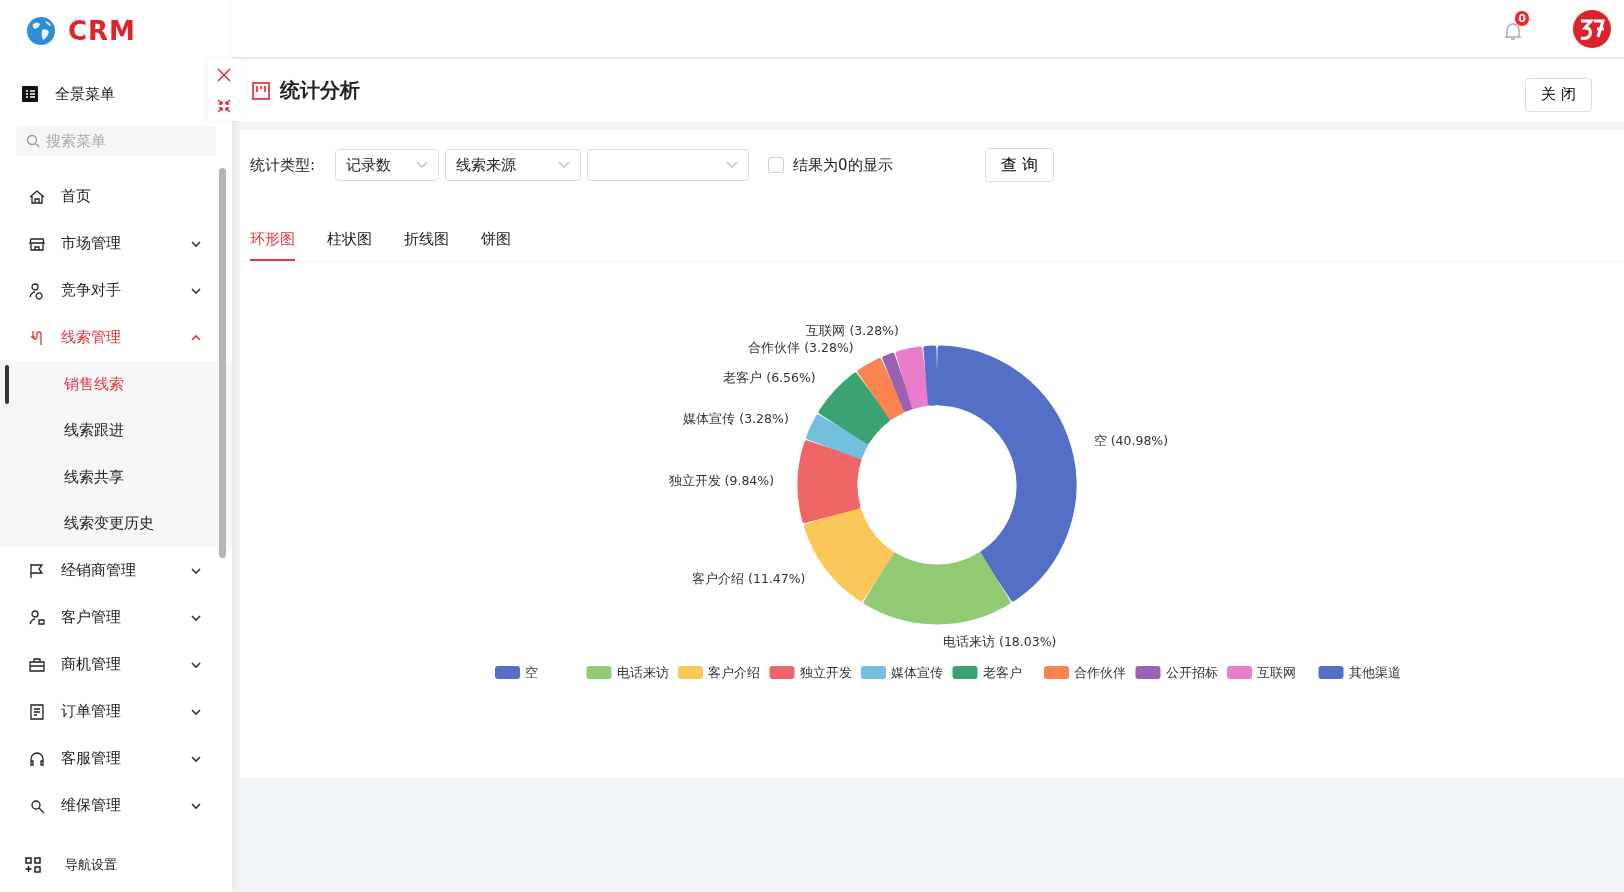  What do you see at coordinates (272, 241) in the screenshot?
I see `chart-tab: 环形图` at bounding box center [272, 241].